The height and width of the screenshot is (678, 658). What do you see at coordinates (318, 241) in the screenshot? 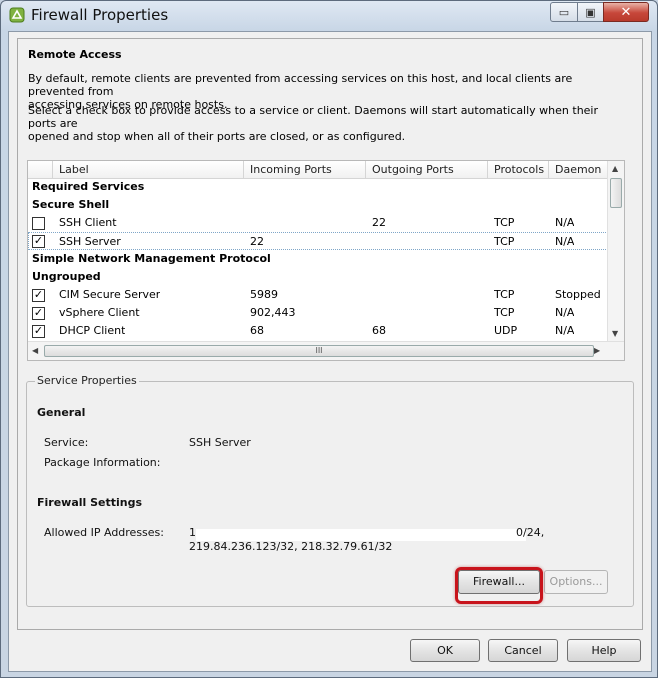
I see `table-row-ssh-server: ✓ SSH Server 22 TCP N/A` at bounding box center [318, 241].